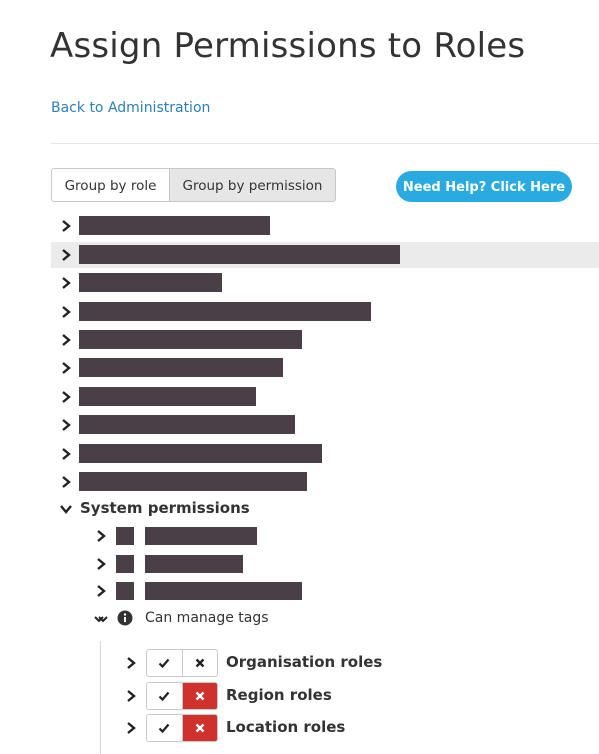 This screenshot has height=754, width=599. Describe the element at coordinates (288, 46) in the screenshot. I see `page-title: Assign Permissions to Roles` at that location.